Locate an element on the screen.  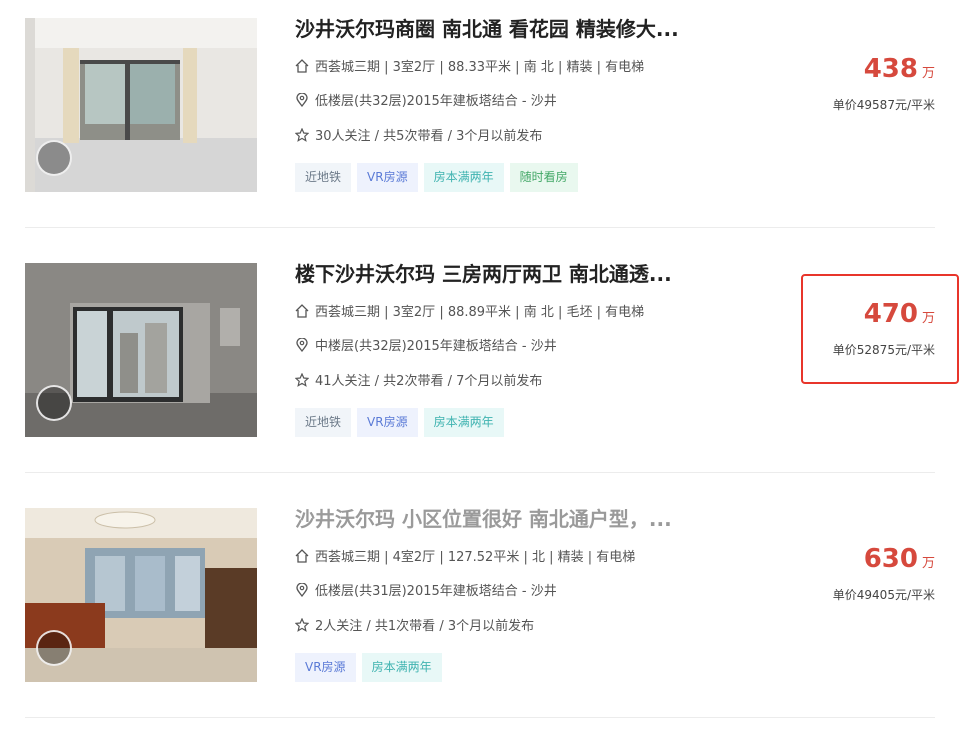
listing-floor-info-3: 低楼层(共31层)2015年建板塔结合 - 沙井 is located at coordinates (426, 592).